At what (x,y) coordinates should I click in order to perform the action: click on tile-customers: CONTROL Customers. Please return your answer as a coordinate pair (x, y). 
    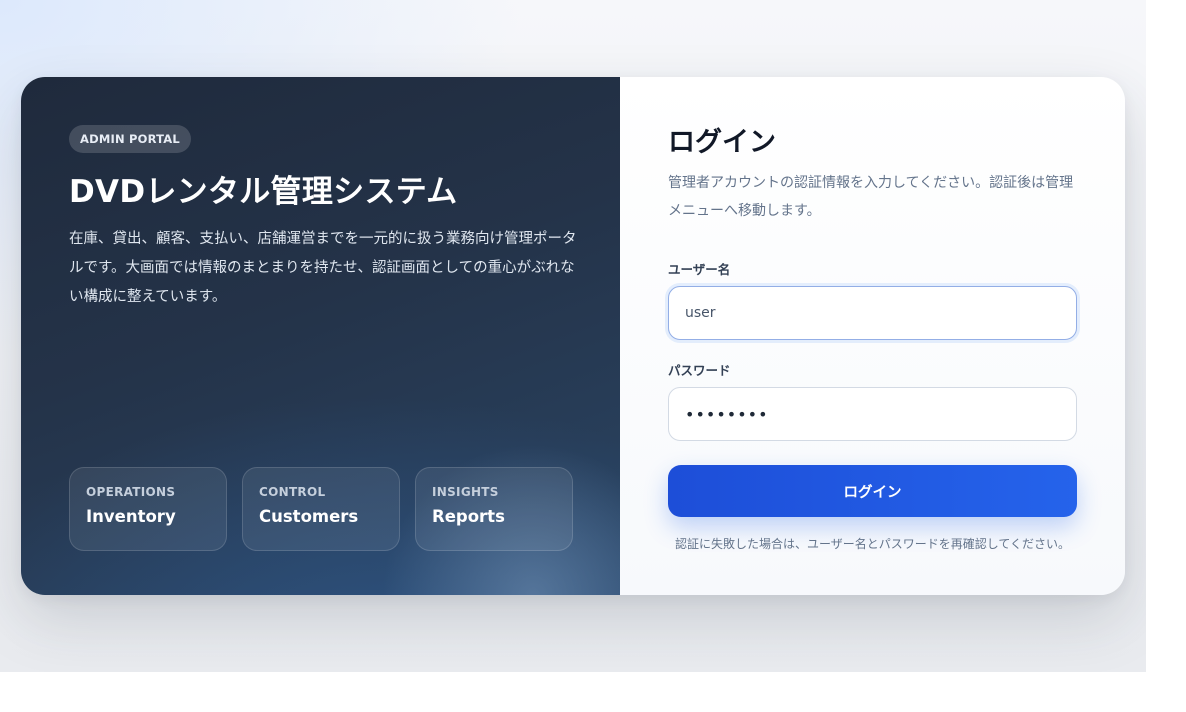
    Looking at the image, I should click on (321, 509).